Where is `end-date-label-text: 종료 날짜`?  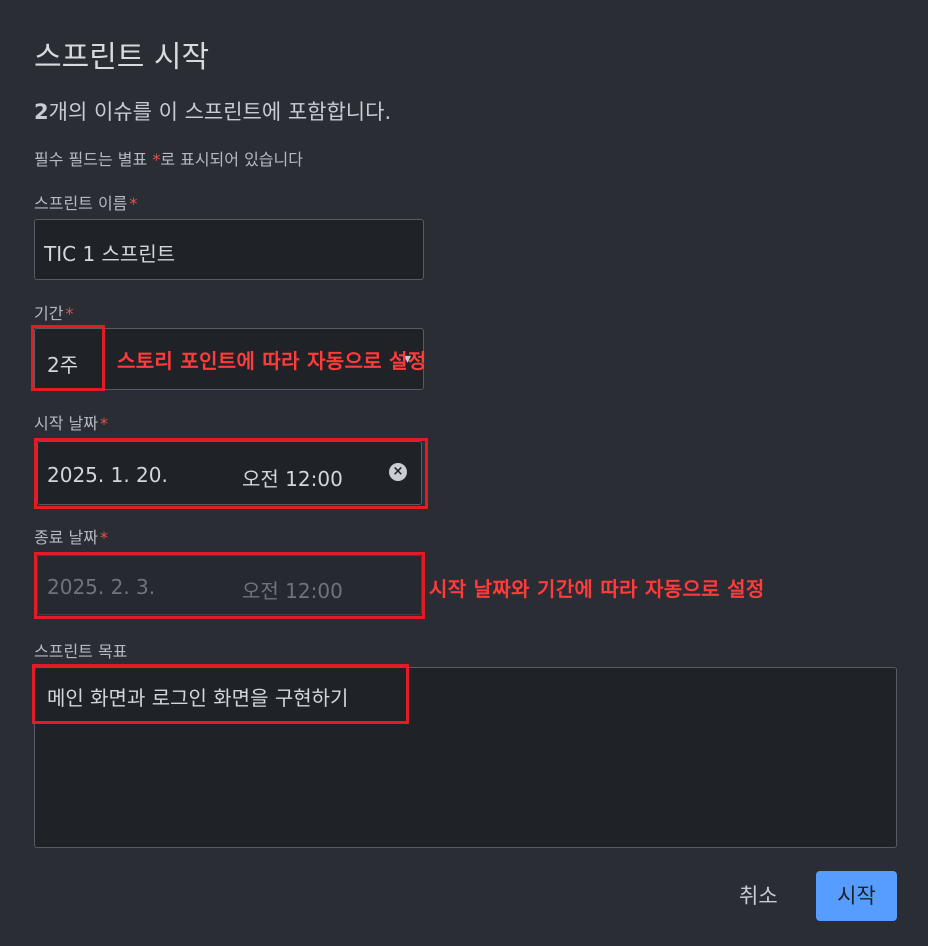
end-date-label-text: 종료 날짜 is located at coordinates (66, 537).